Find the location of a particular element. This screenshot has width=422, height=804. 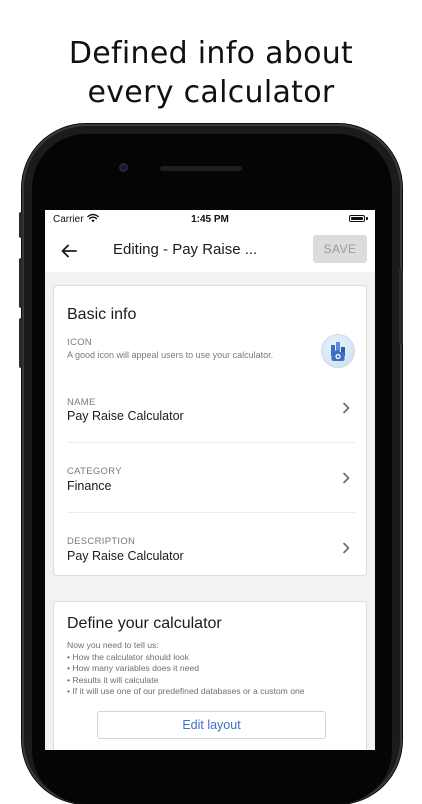

icon-field-label: ICON is located at coordinates (79, 342).